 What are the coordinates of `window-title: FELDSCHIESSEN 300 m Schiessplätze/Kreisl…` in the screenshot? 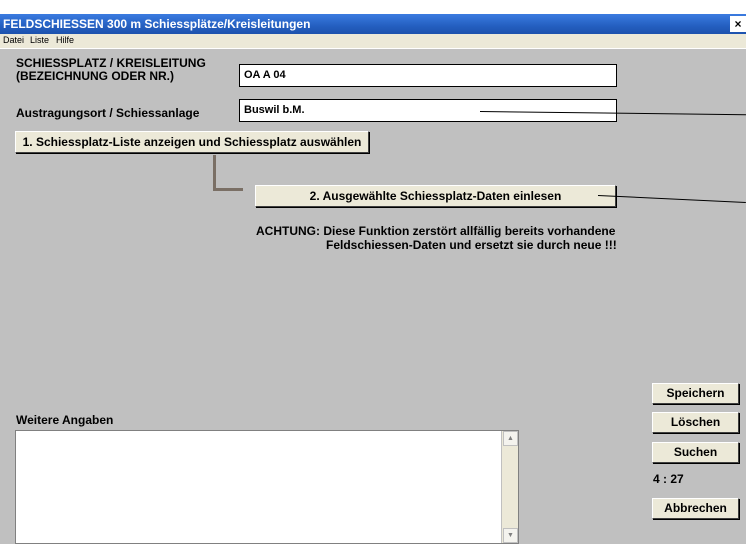 It's located at (157, 24).